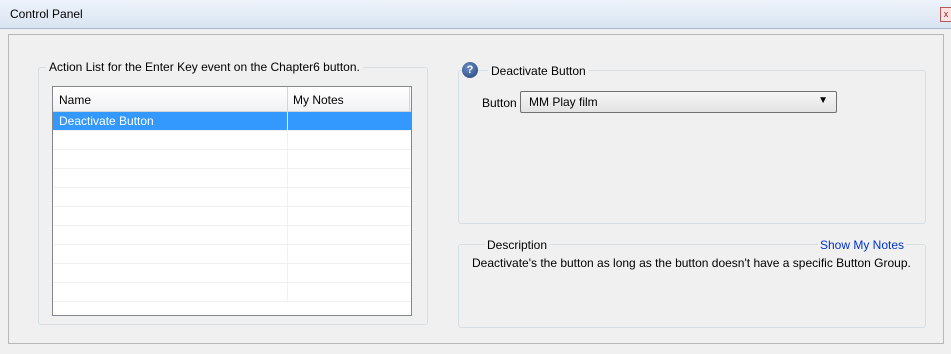 The height and width of the screenshot is (354, 951). Describe the element at coordinates (106, 121) in the screenshot. I see `list-item-name: Deactivate Button` at that location.